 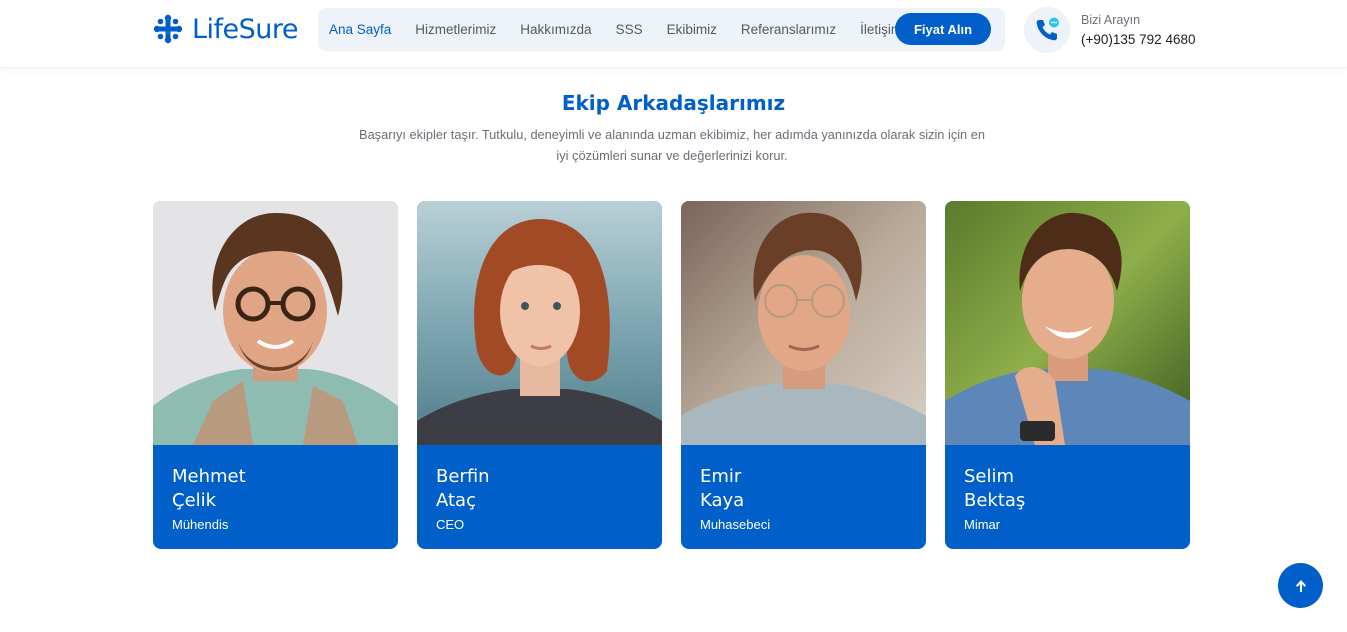 I want to click on get-quote-button: Fiyat Alın, so click(x=943, y=29).